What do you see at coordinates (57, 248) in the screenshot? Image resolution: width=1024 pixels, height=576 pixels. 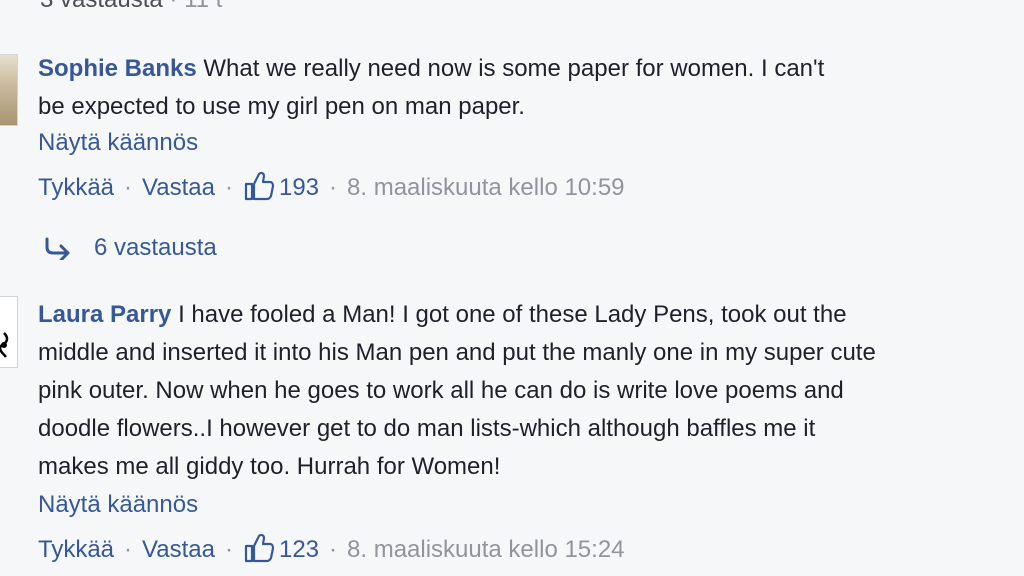 I see `reply-arrow-icon` at bounding box center [57, 248].